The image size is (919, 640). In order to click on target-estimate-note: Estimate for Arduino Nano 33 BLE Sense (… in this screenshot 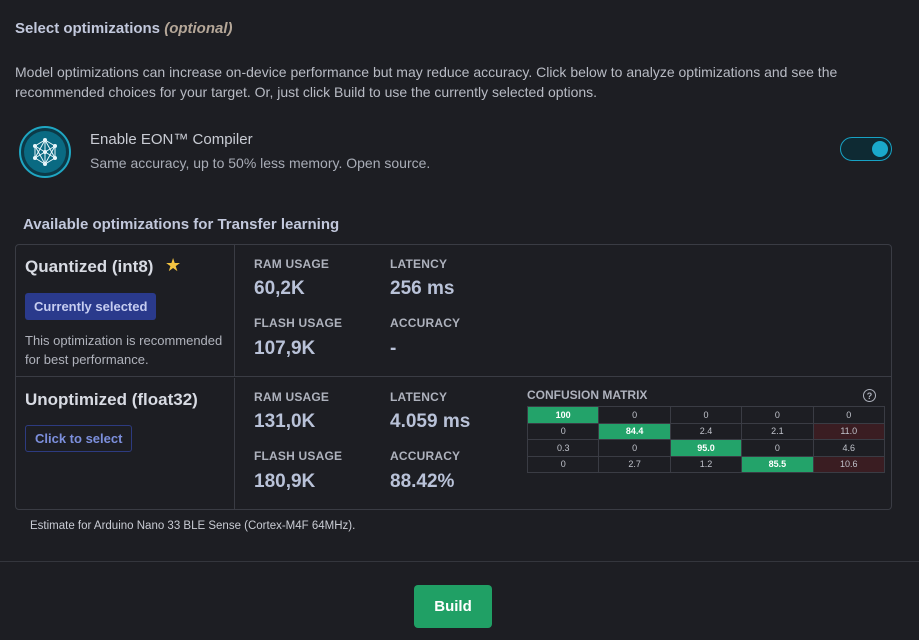, I will do `click(193, 526)`.